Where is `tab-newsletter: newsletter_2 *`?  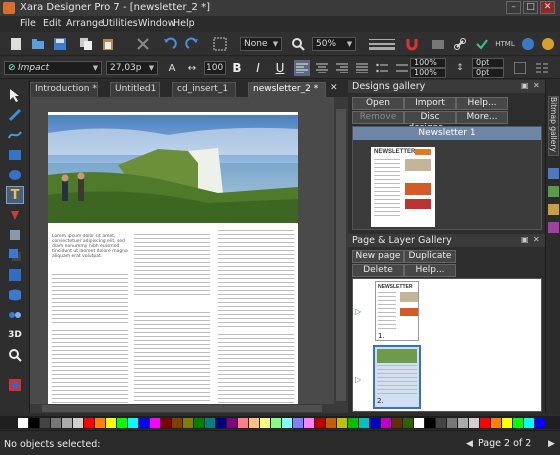
tab-newsletter: newsletter_2 * is located at coordinates (287, 89).